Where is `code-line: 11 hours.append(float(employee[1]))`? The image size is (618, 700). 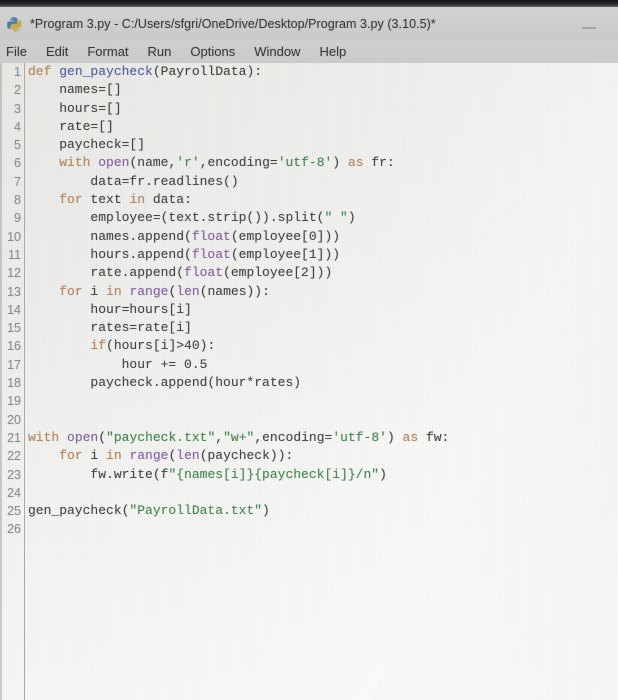
code-line: 11 hours.append(float(employee[1])) is located at coordinates (309, 255).